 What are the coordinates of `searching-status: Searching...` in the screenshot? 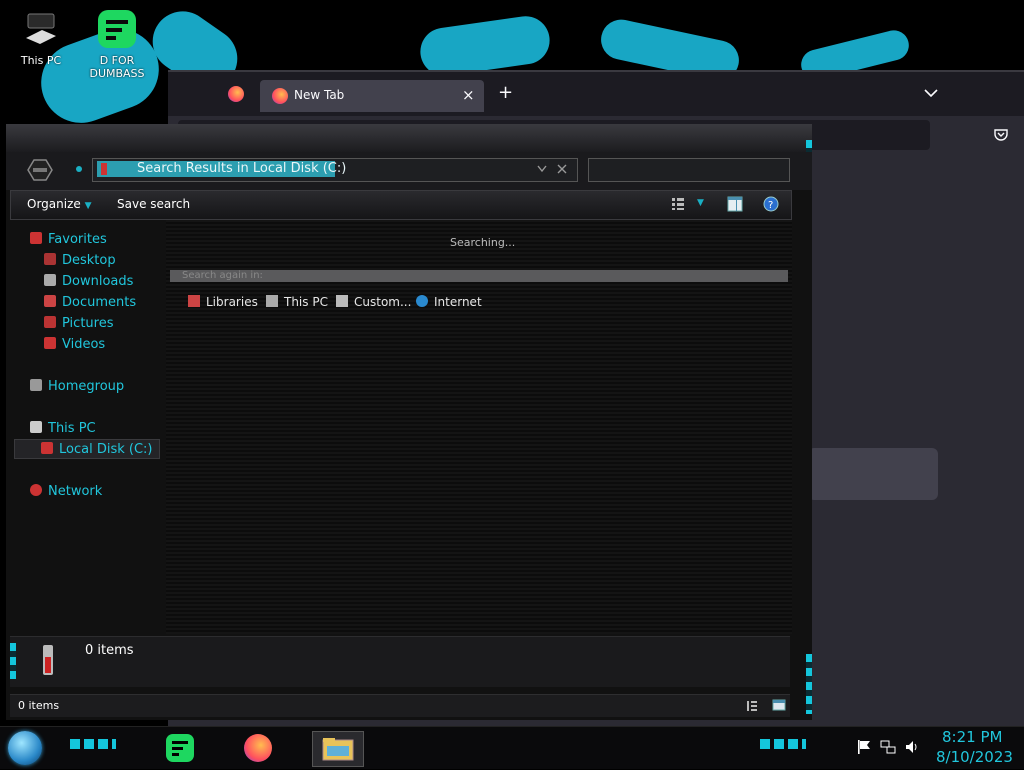 It's located at (483, 242).